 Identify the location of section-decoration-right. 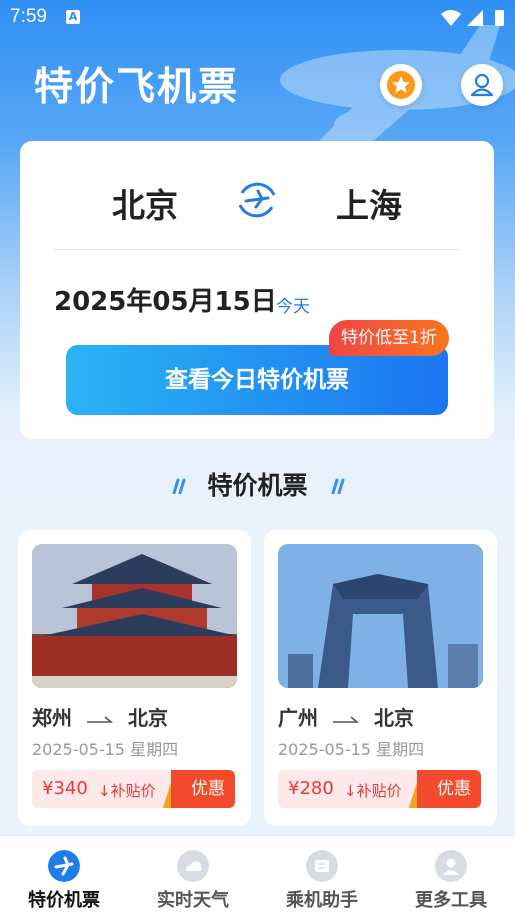
(338, 486).